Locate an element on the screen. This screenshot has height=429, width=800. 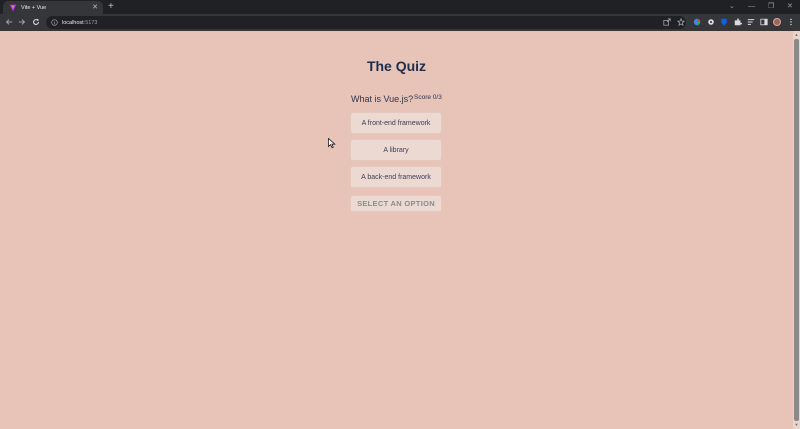
gear-extension-icon is located at coordinates (711, 22).